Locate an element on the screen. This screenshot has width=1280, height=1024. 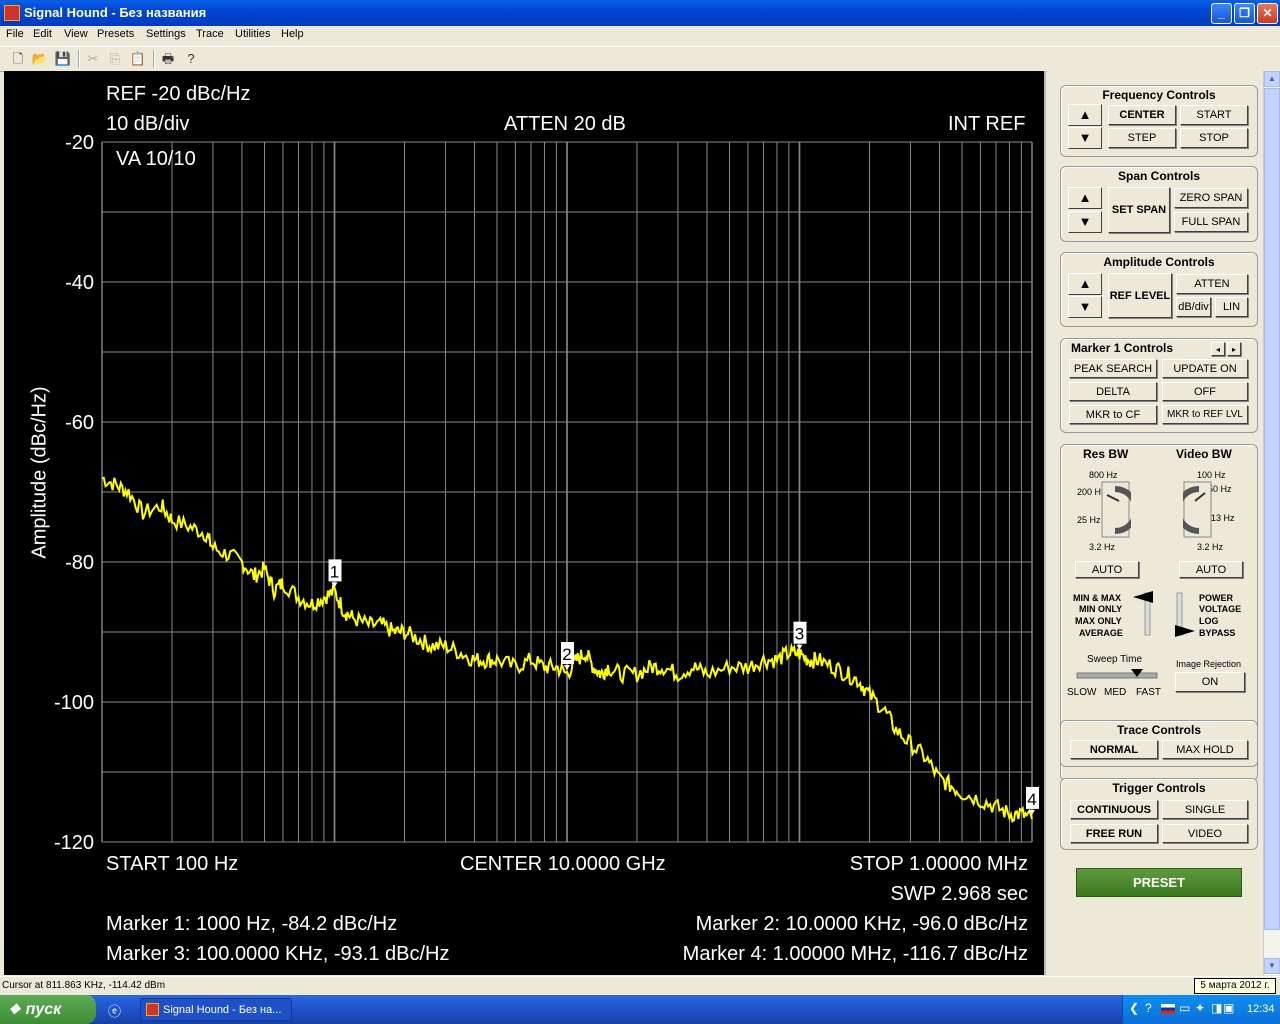
full-span-button: FULL SPAN is located at coordinates (1211, 222).